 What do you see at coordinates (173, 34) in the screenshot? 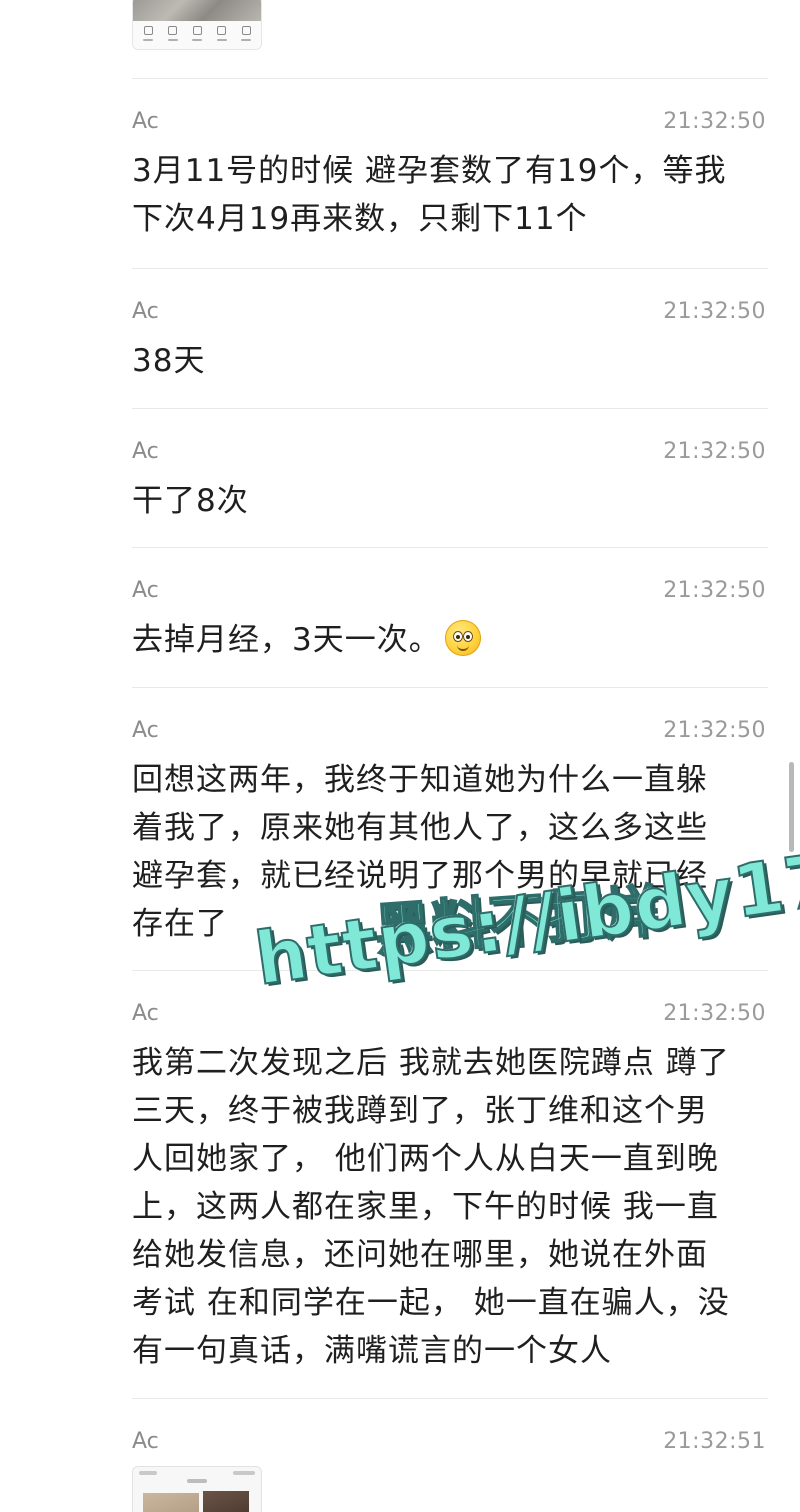
I see `comment-icon` at bounding box center [173, 34].